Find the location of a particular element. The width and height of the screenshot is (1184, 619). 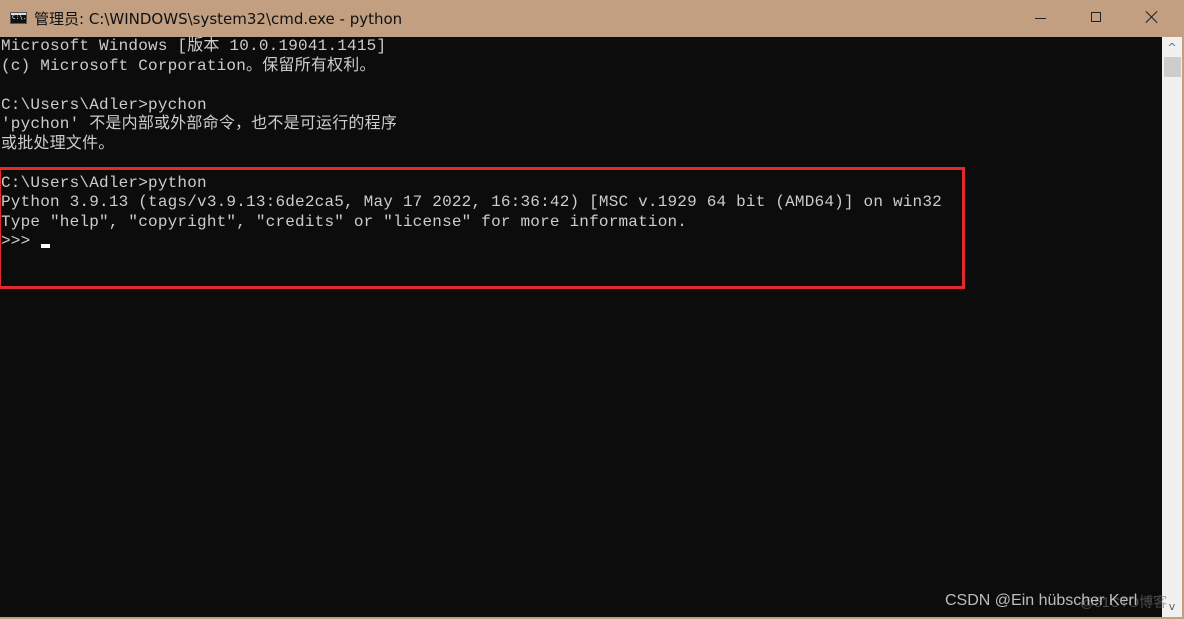

console-line: 'pychon' 不是内部或外部命令，也不是可运行的程序 is located at coordinates (199, 124).